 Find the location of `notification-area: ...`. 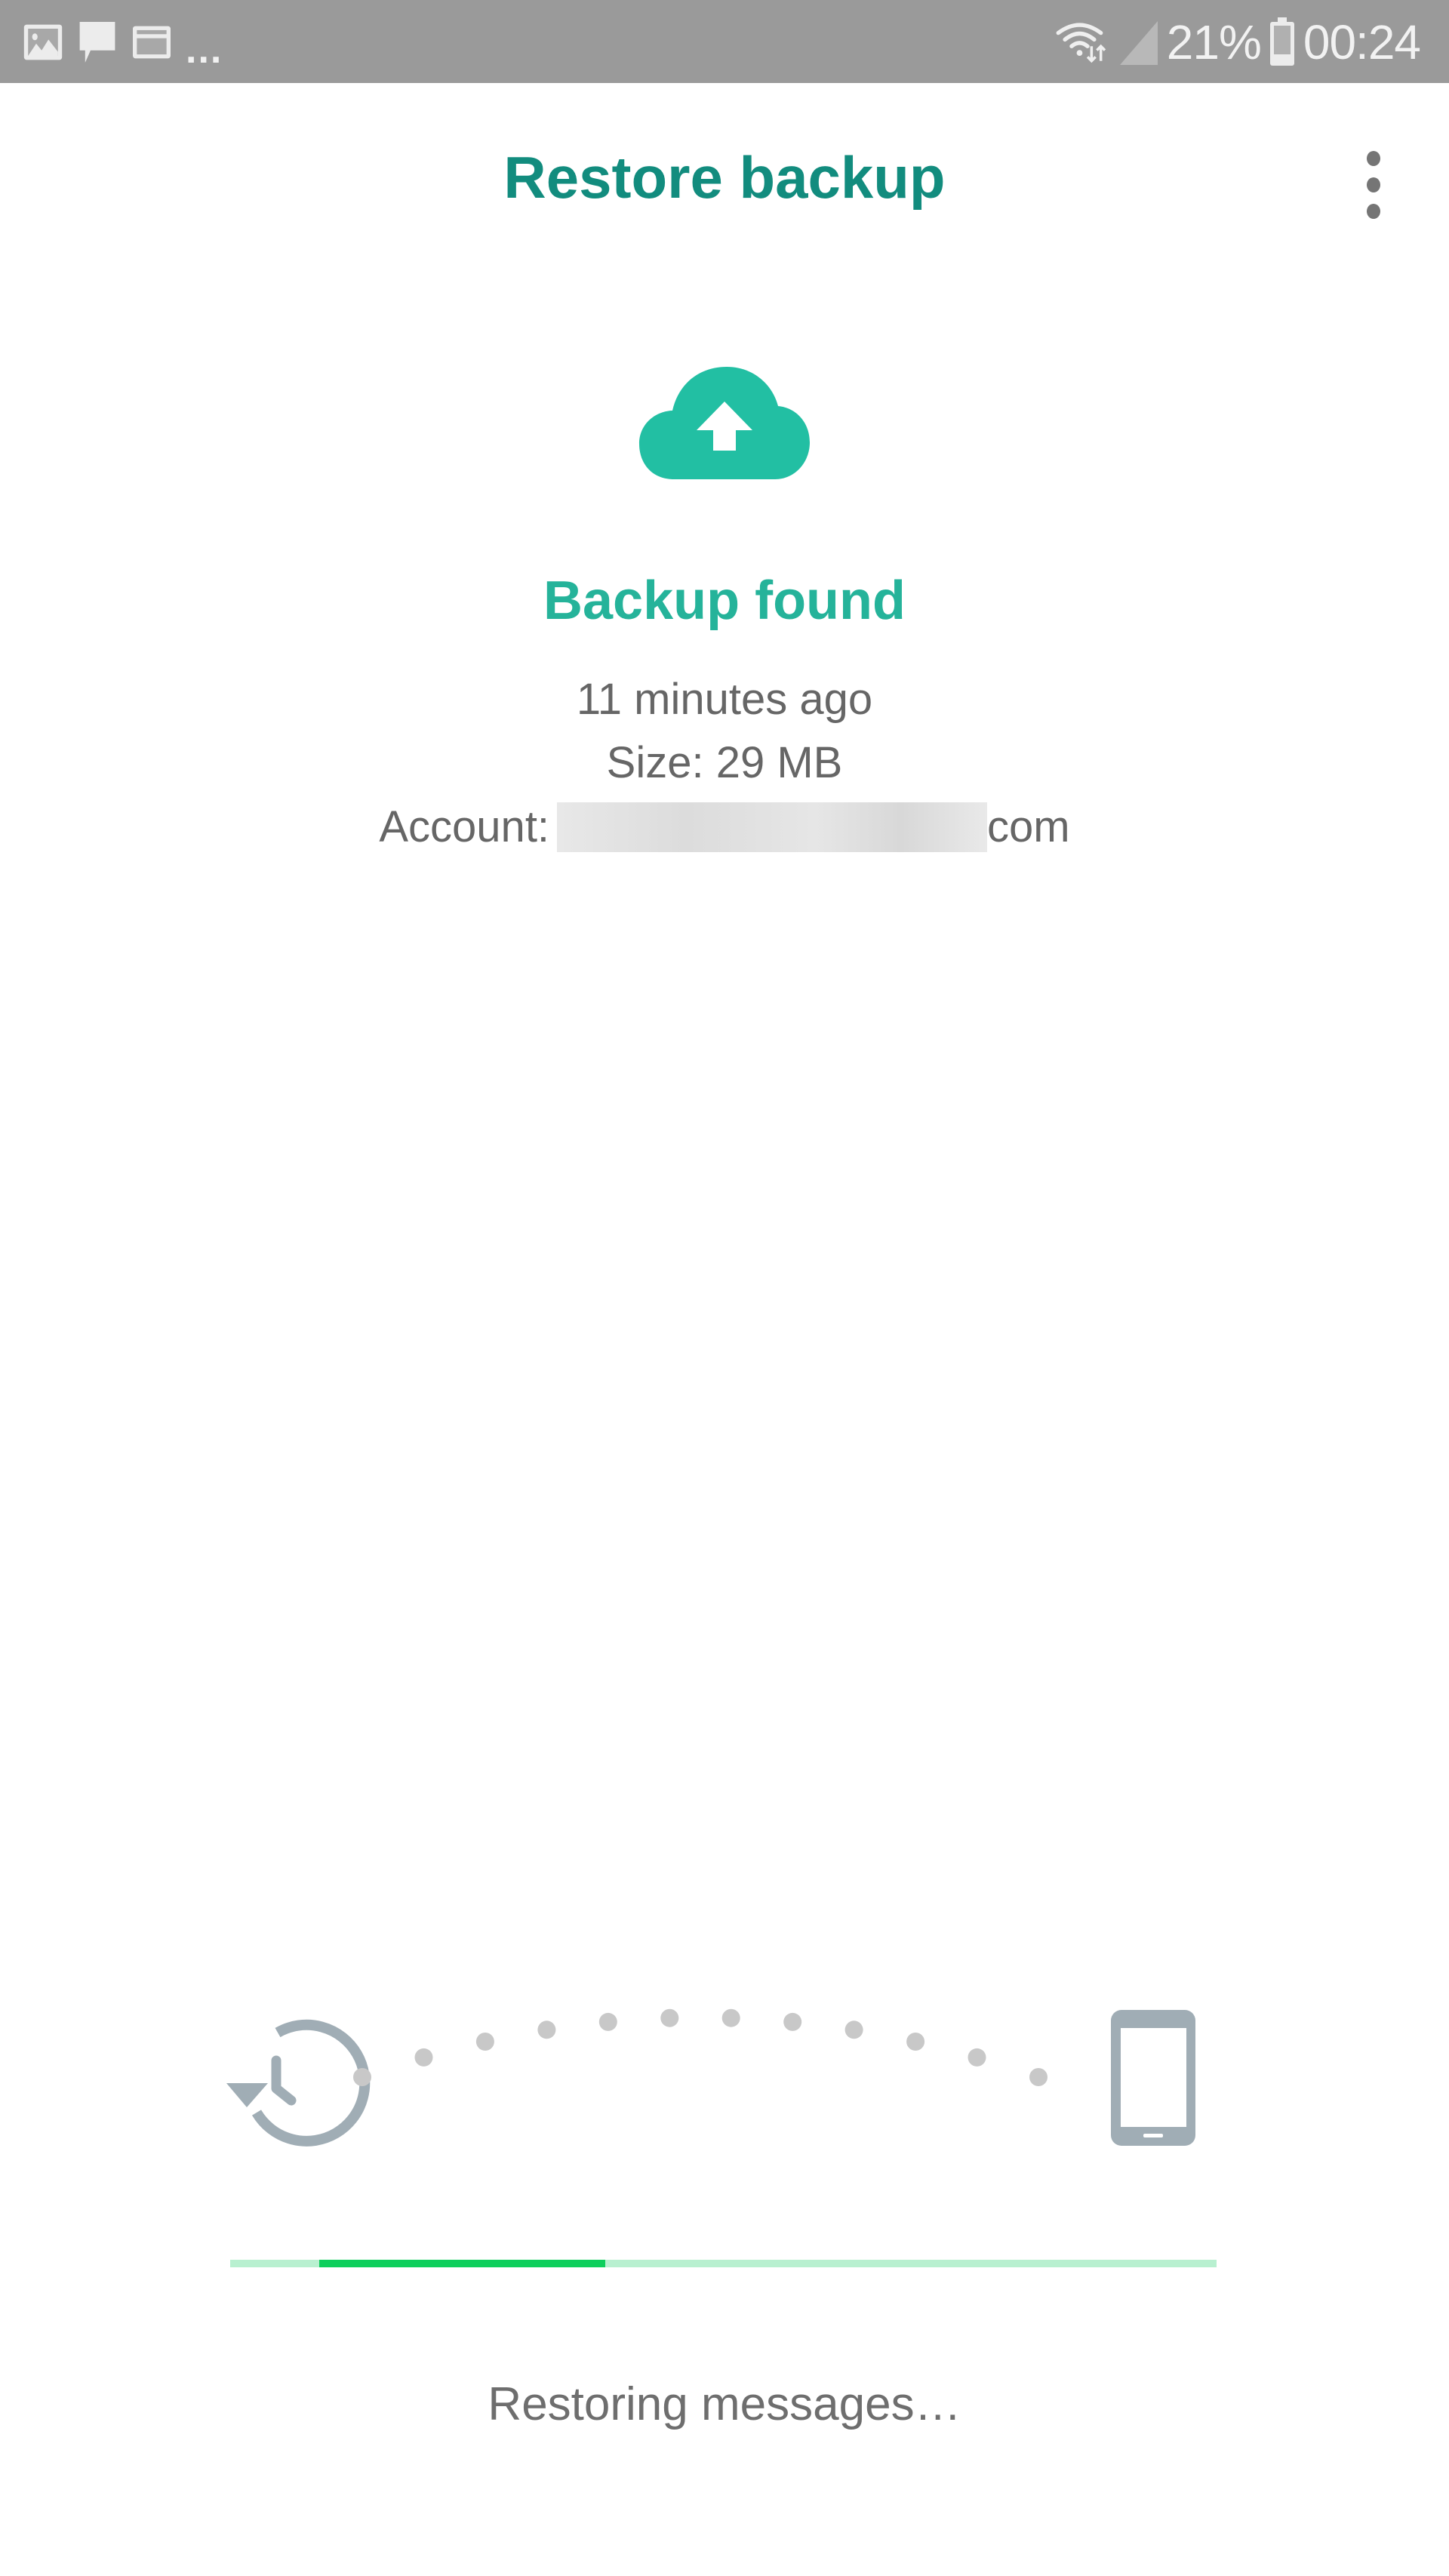

notification-area: ... is located at coordinates (123, 44).